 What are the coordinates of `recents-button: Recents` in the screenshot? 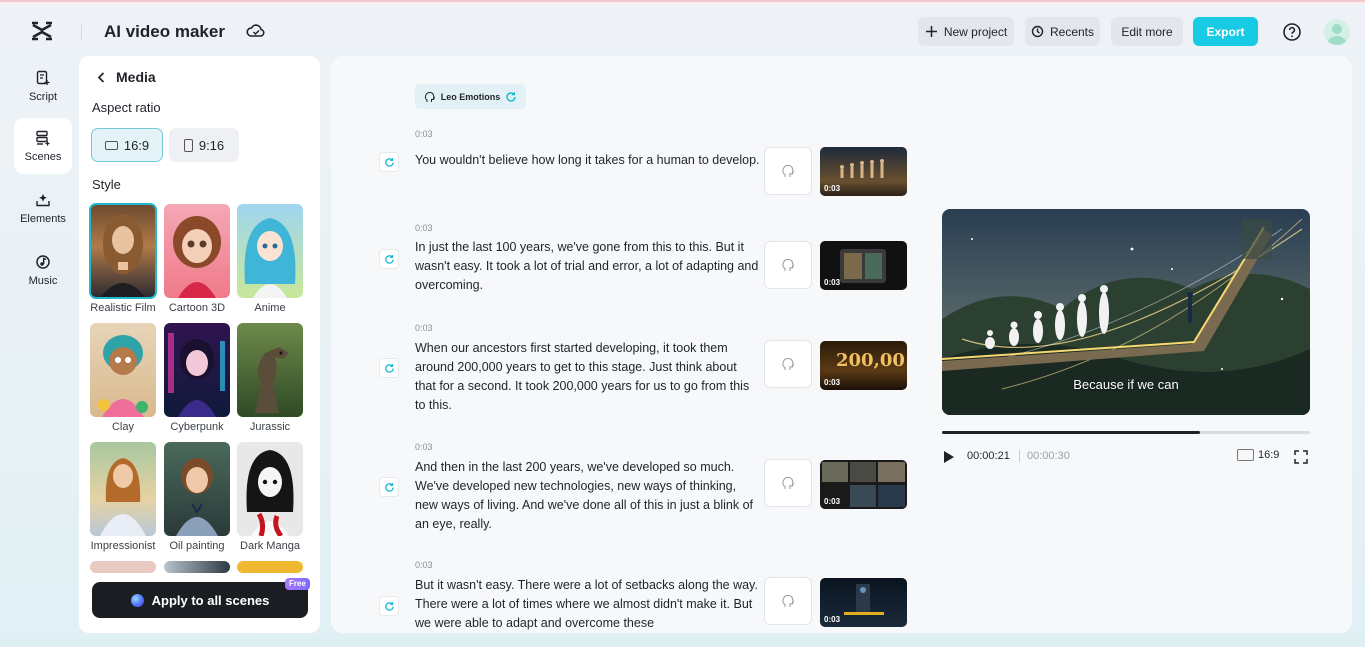 It's located at (1062, 31).